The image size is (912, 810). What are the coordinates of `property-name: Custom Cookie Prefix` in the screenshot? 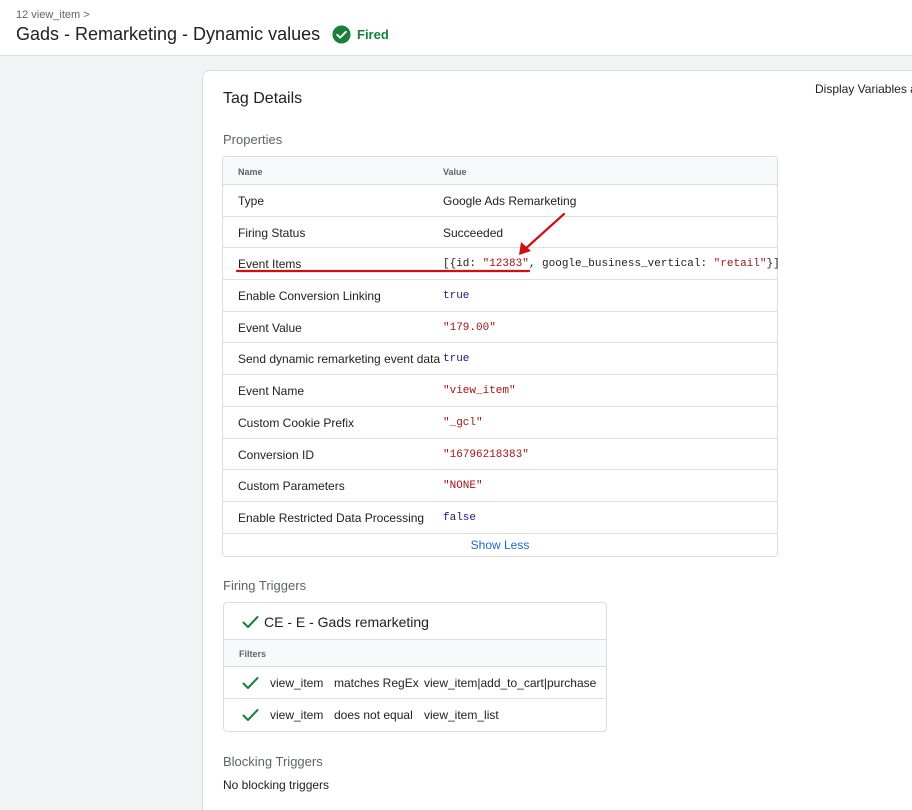 It's located at (296, 422).